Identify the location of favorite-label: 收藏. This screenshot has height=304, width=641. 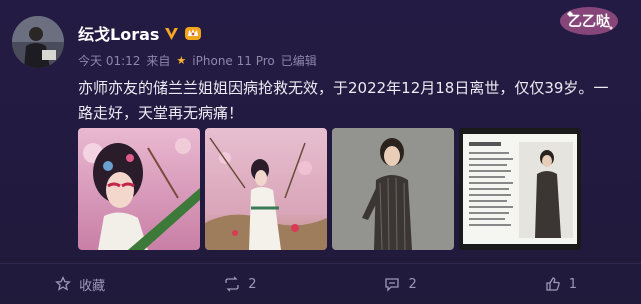
(92, 286).